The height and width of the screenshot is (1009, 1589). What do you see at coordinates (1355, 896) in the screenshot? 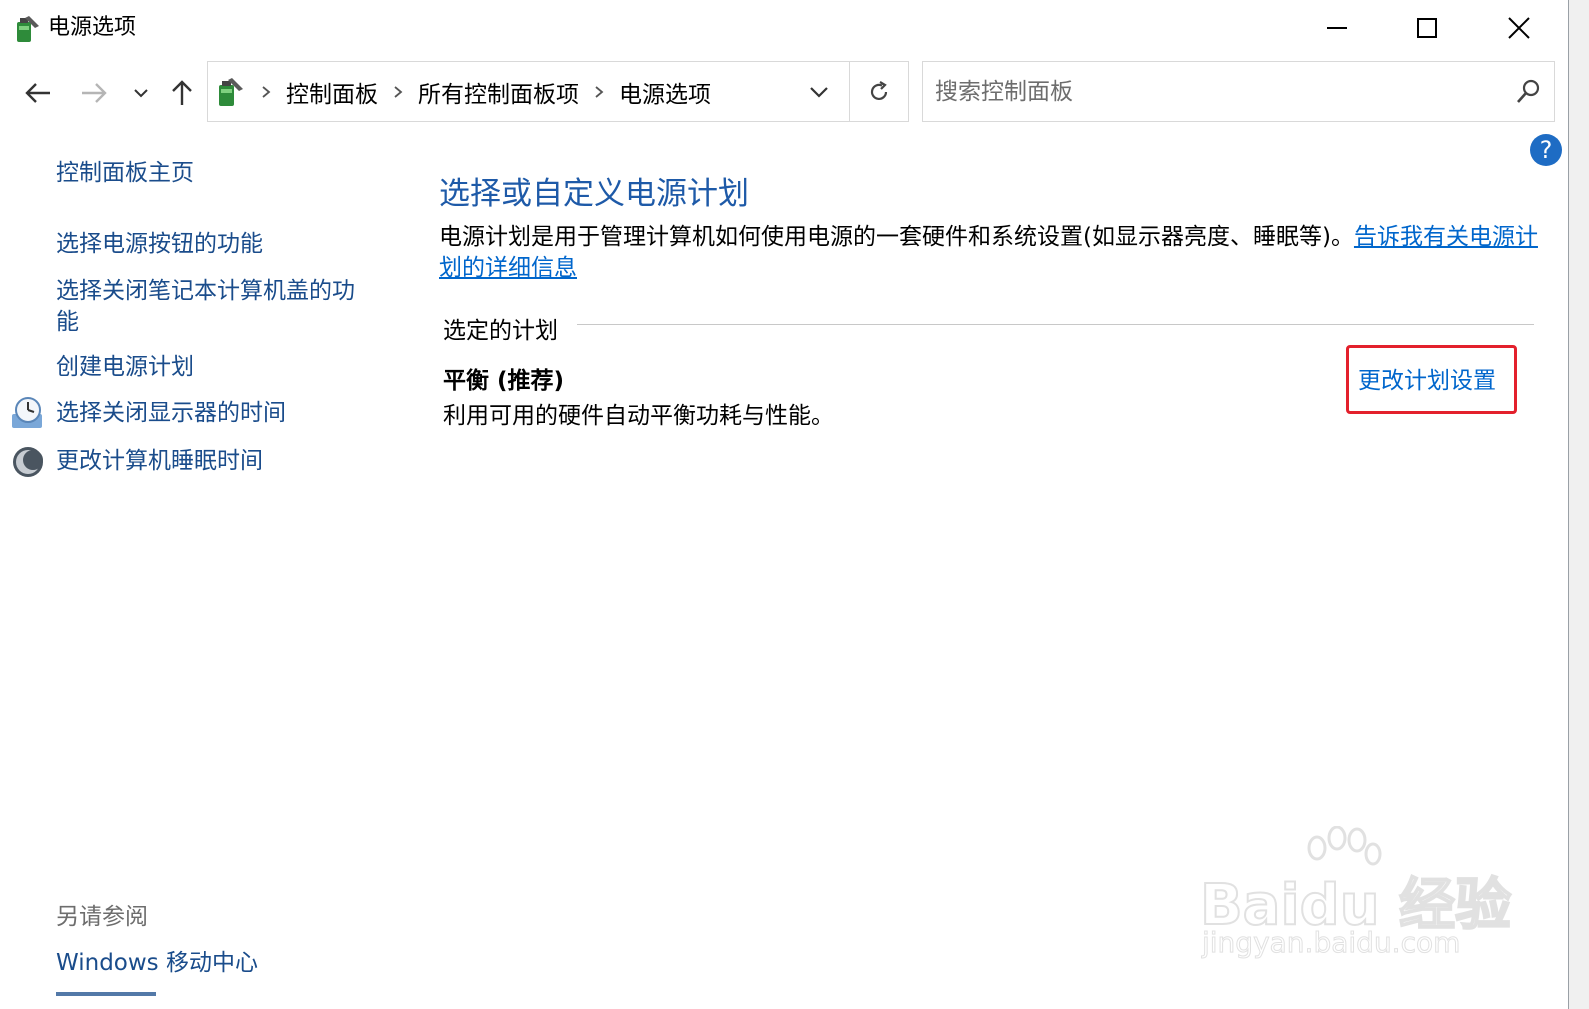
I see `baidu-watermark: Baidu 经验 jingyan.baidu.com` at bounding box center [1355, 896].